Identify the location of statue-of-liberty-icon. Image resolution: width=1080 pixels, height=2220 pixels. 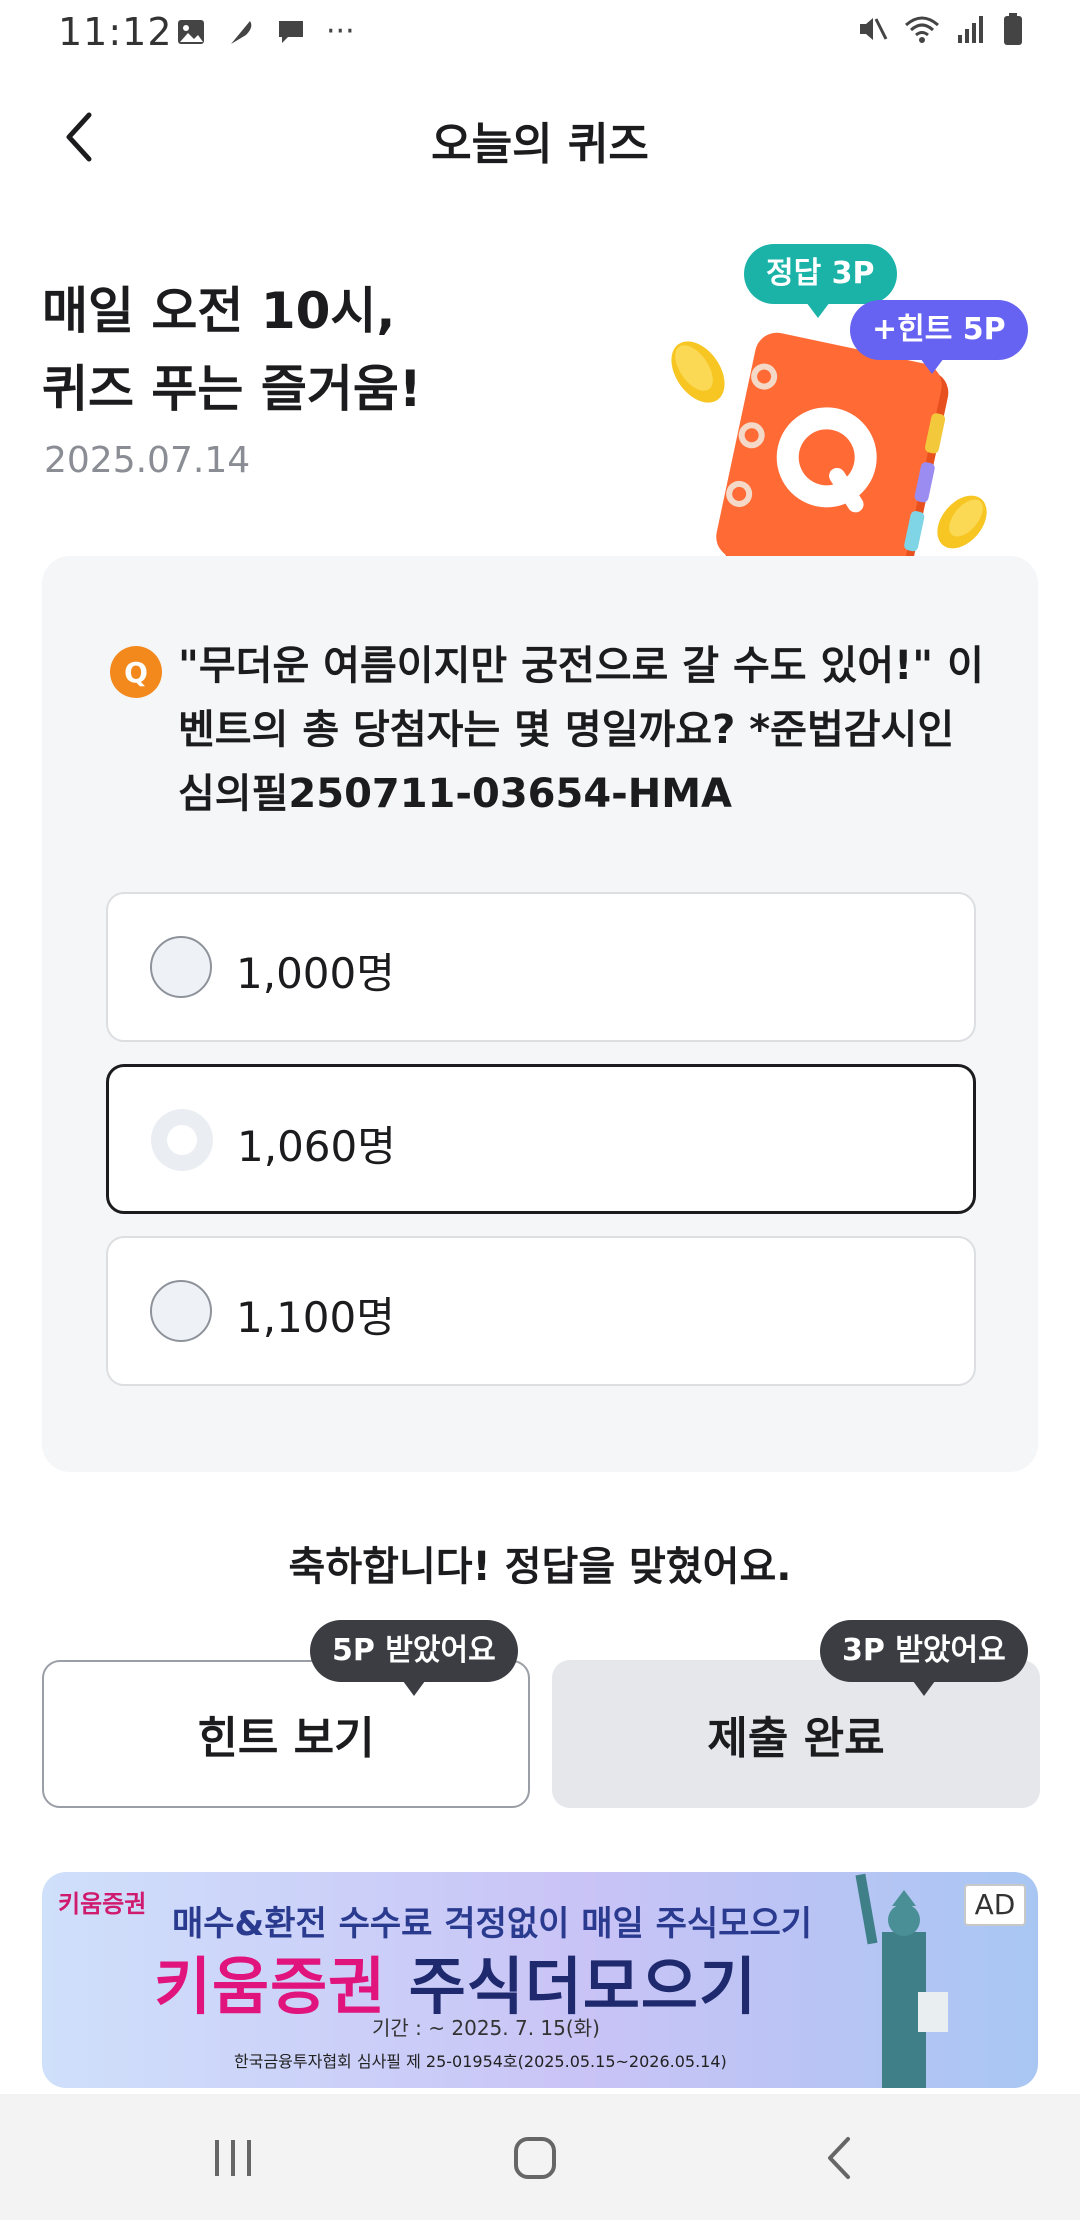
(901, 1980).